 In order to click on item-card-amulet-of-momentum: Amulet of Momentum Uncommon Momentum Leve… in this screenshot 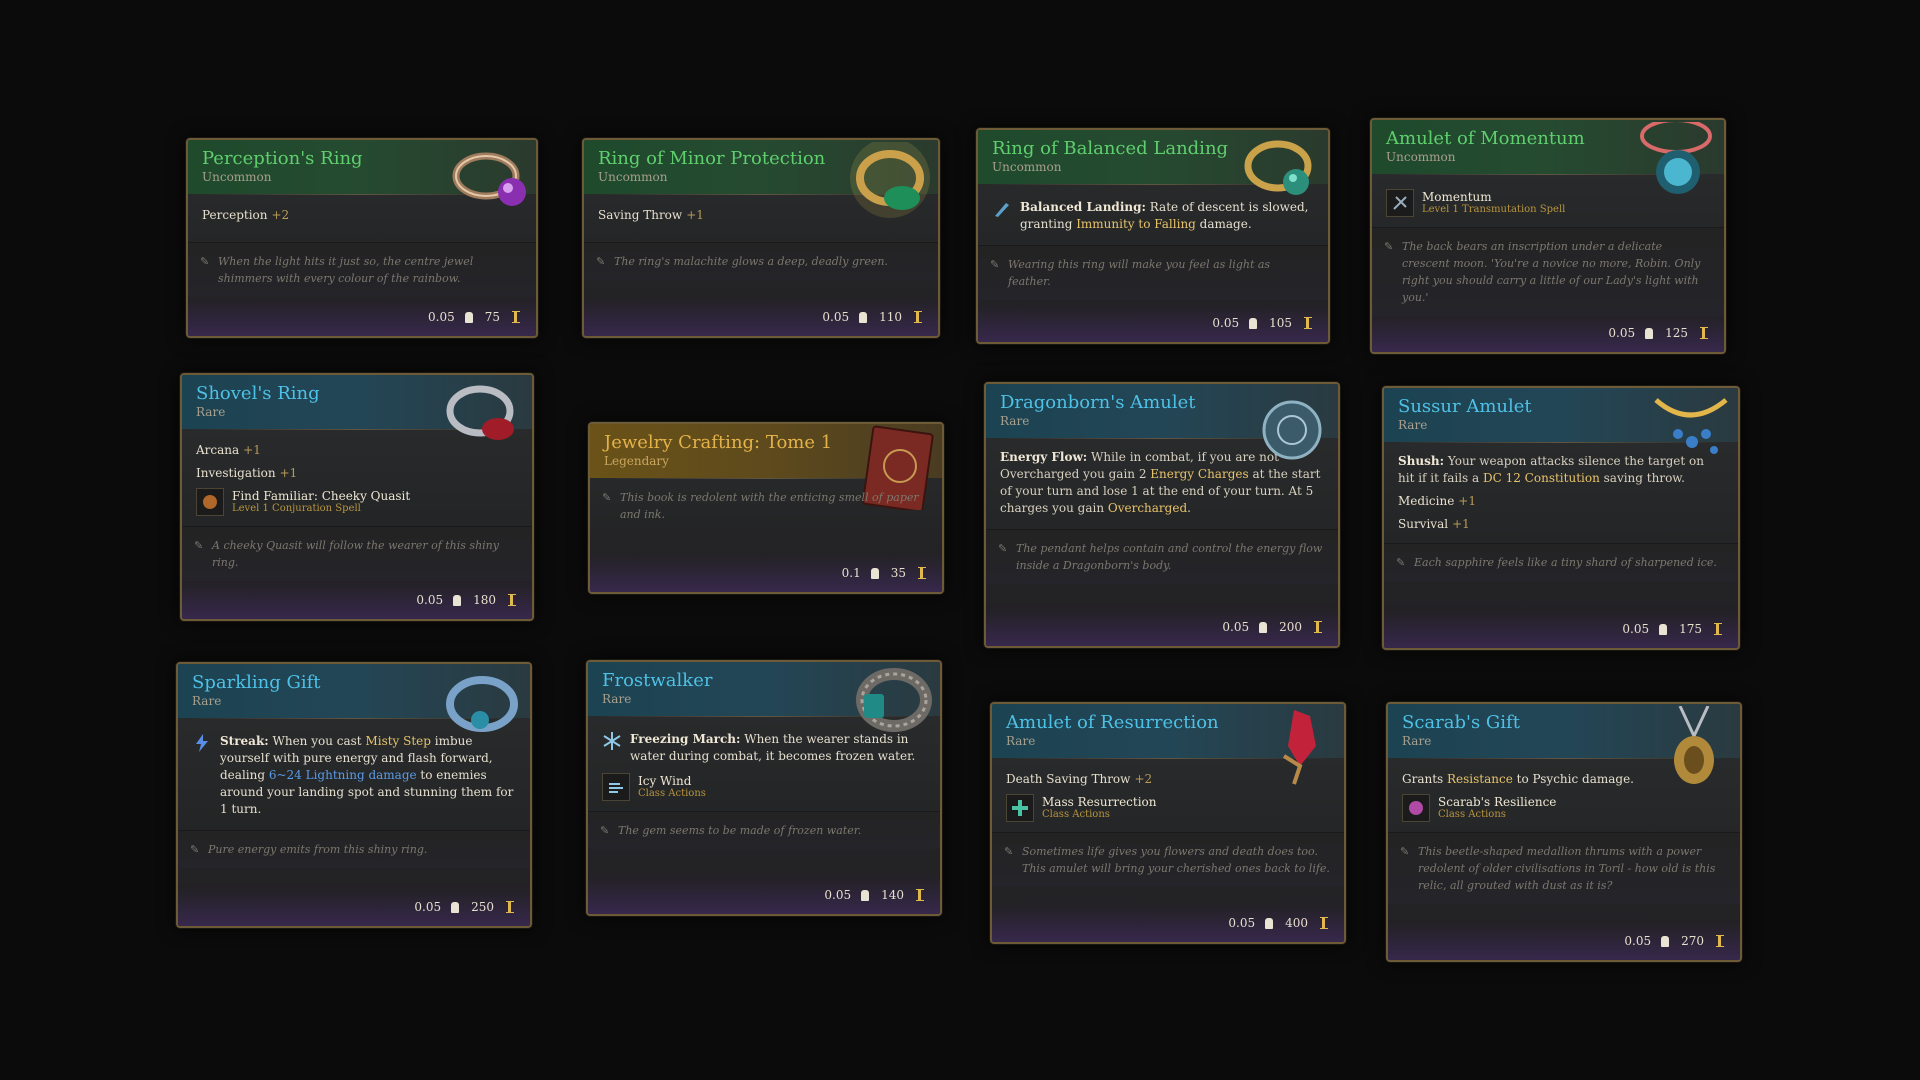, I will do `click(1548, 236)`.